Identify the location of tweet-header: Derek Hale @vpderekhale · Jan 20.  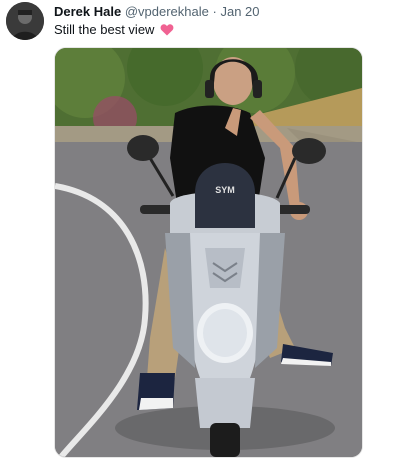
(231, 12).